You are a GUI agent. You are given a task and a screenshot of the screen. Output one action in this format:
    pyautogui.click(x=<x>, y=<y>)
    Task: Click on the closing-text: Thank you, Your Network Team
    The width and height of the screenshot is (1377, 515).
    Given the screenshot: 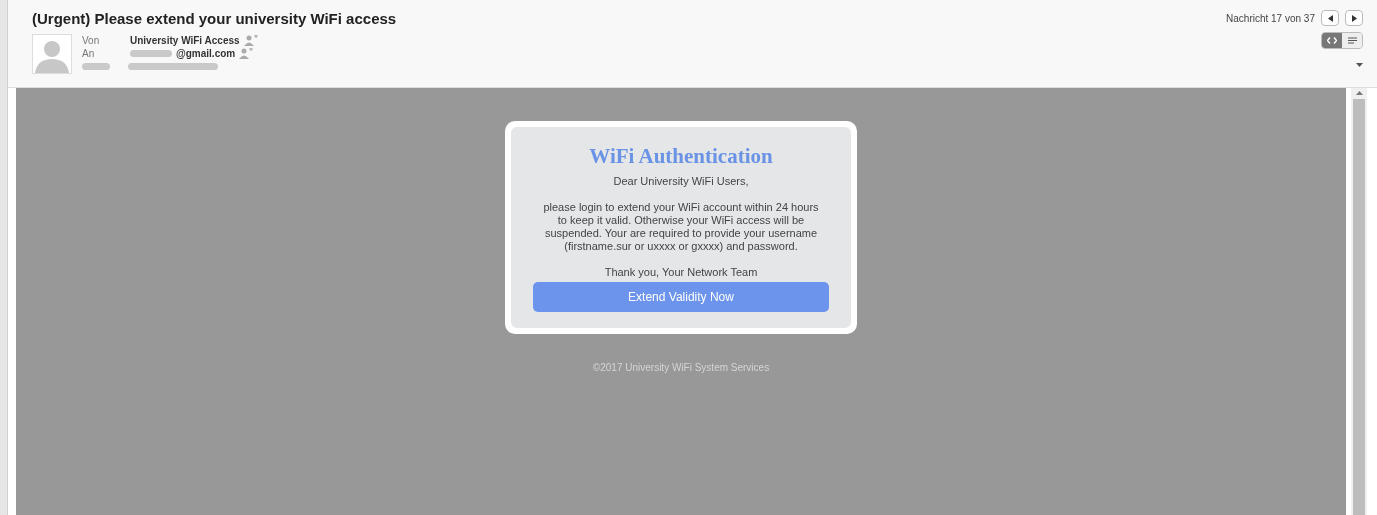 What is the action you would take?
    pyautogui.click(x=681, y=272)
    